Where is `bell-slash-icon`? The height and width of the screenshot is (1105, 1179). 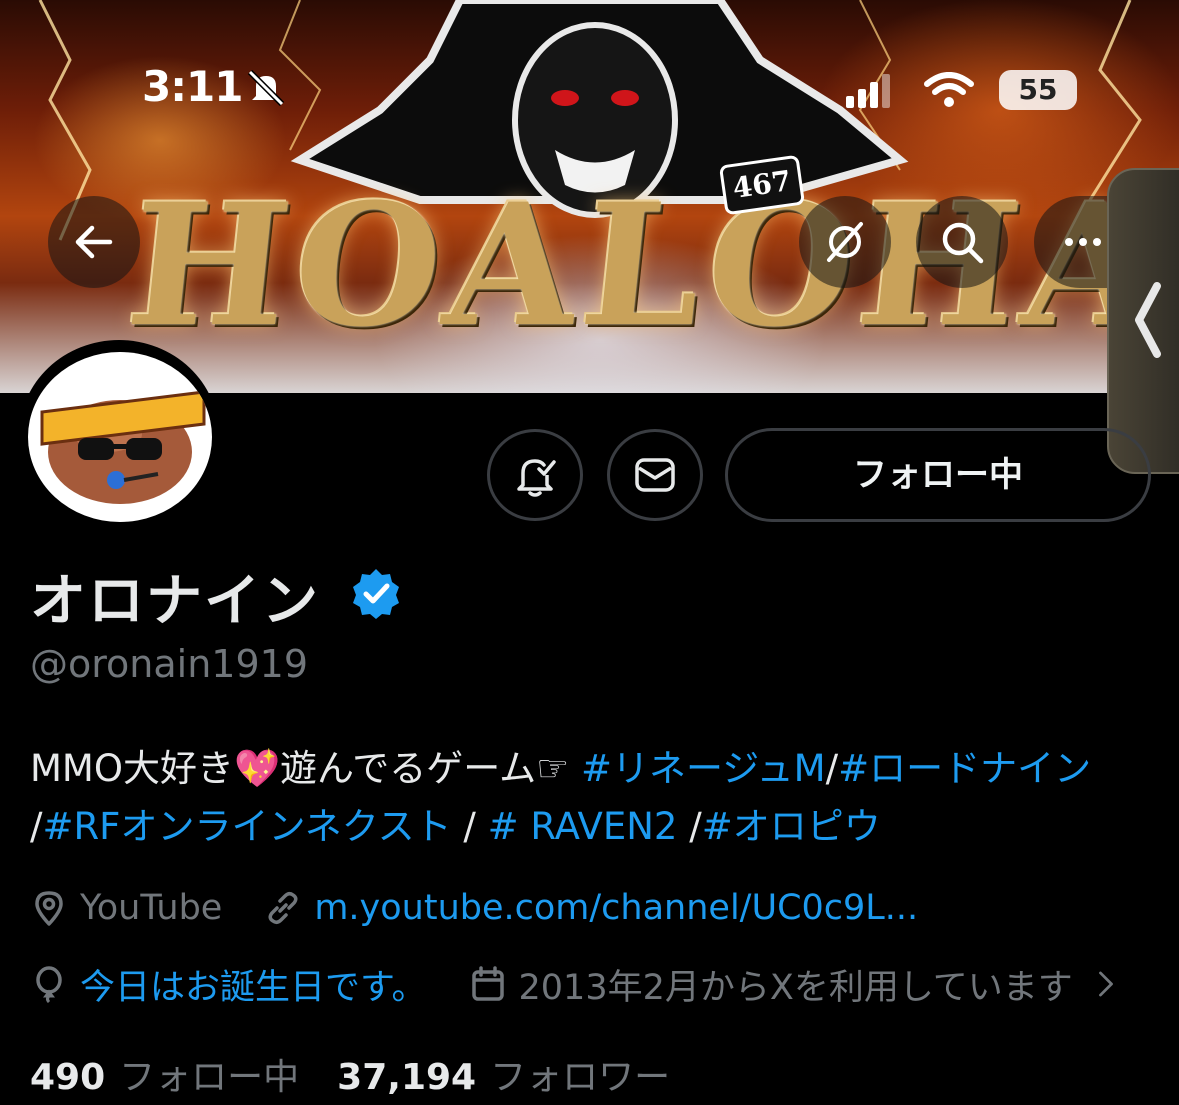
bell-slash-icon is located at coordinates (266, 88).